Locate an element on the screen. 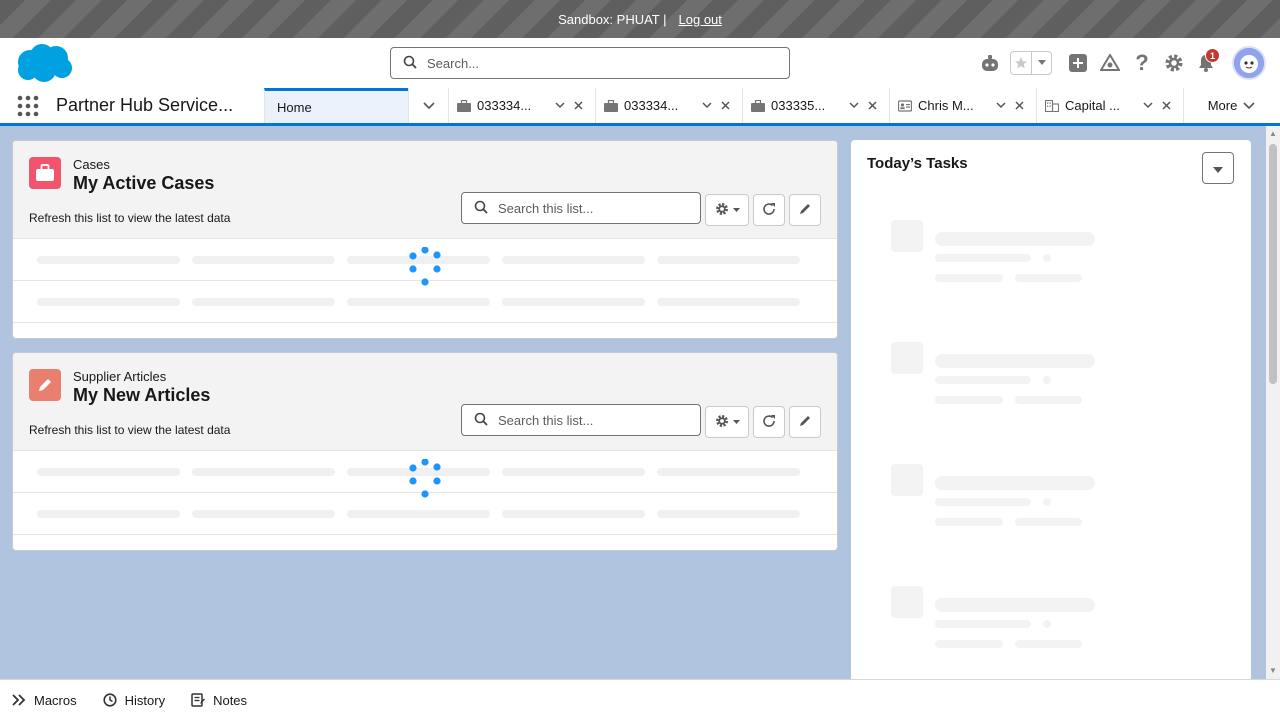 Image resolution: width=1280 pixels, height=720 pixels. nav-menu-dropdown is located at coordinates (428, 105).